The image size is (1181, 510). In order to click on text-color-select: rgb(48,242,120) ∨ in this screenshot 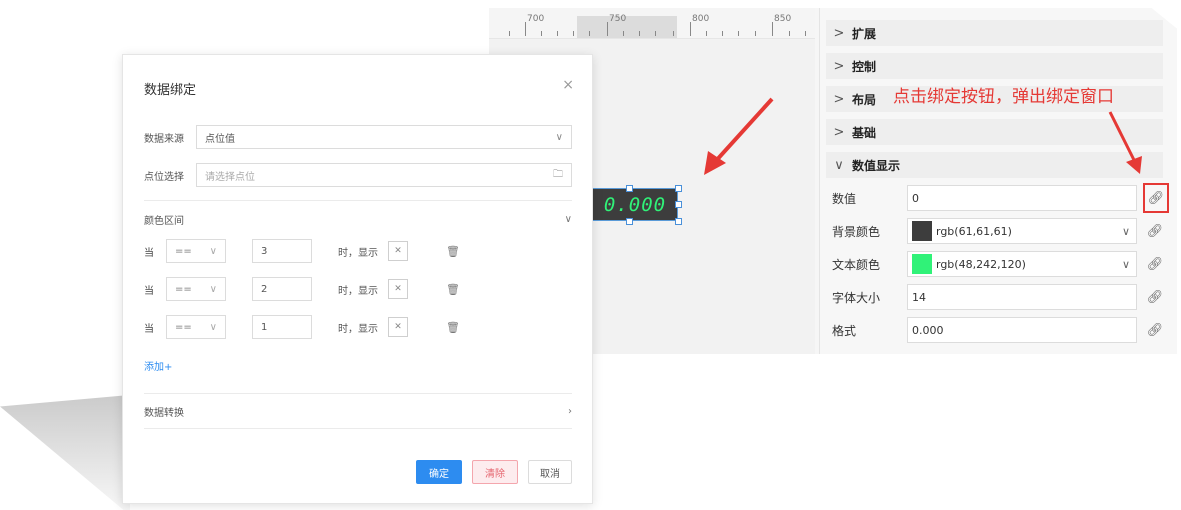, I will do `click(1022, 264)`.